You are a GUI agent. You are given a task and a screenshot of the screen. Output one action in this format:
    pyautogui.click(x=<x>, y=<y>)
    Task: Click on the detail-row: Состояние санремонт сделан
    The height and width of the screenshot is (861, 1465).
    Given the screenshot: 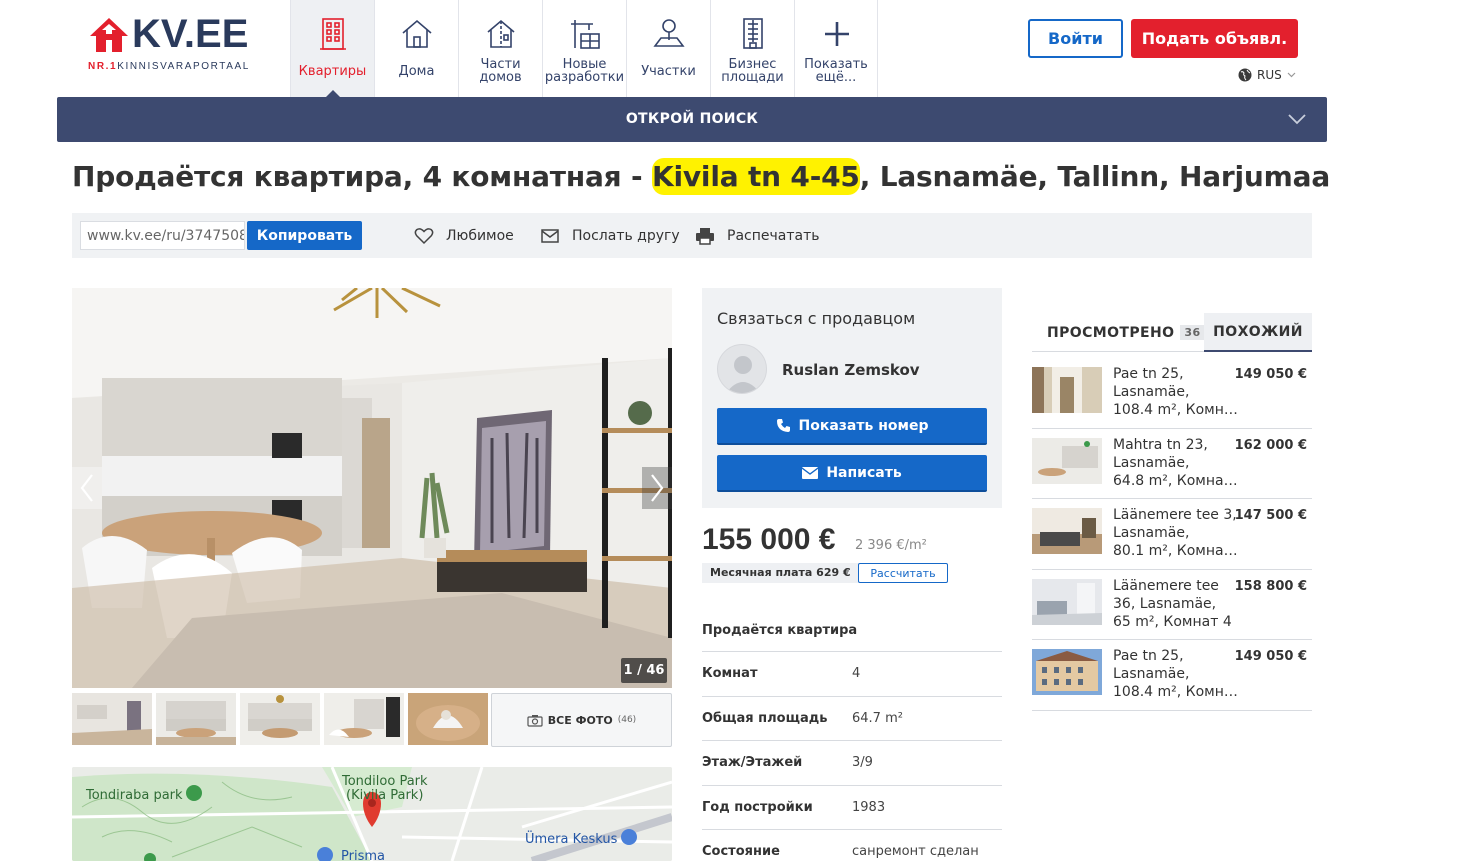 What is the action you would take?
    pyautogui.click(x=852, y=845)
    